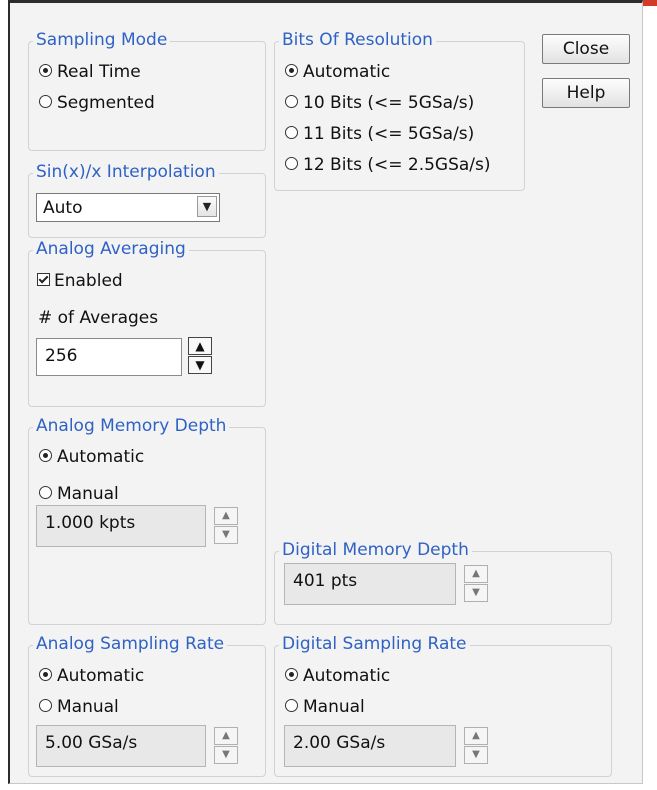 This screenshot has height=790, width=657. I want to click on analog-averaging-group: Analog Averaging Enabled # of Averages, so click(147, 323).